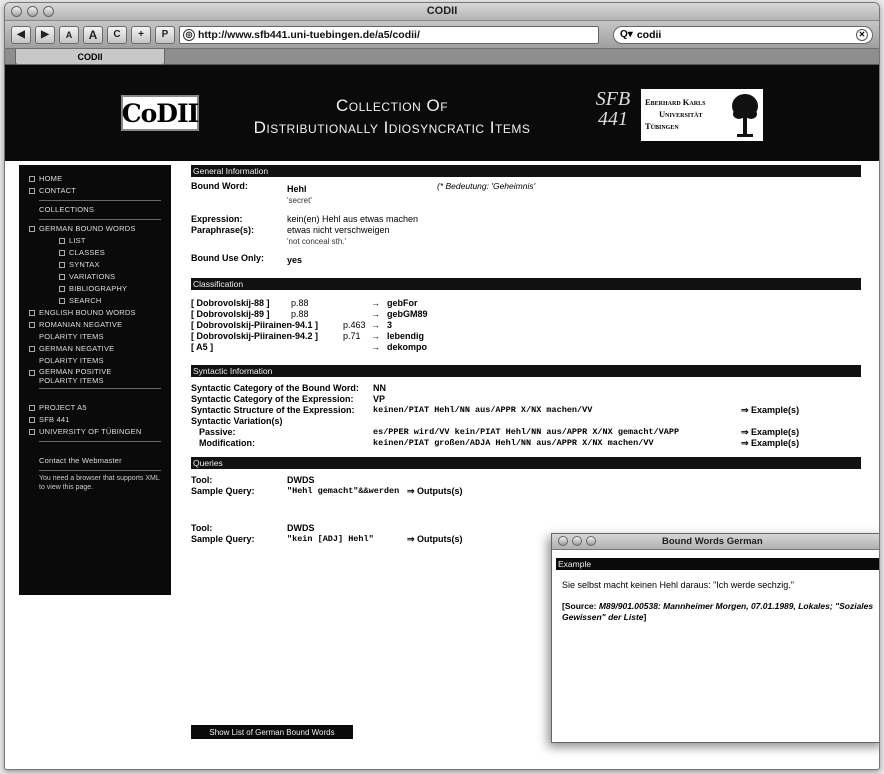 This screenshot has height=774, width=884. I want to click on search-field: Q▾ codii ✕, so click(743, 34).